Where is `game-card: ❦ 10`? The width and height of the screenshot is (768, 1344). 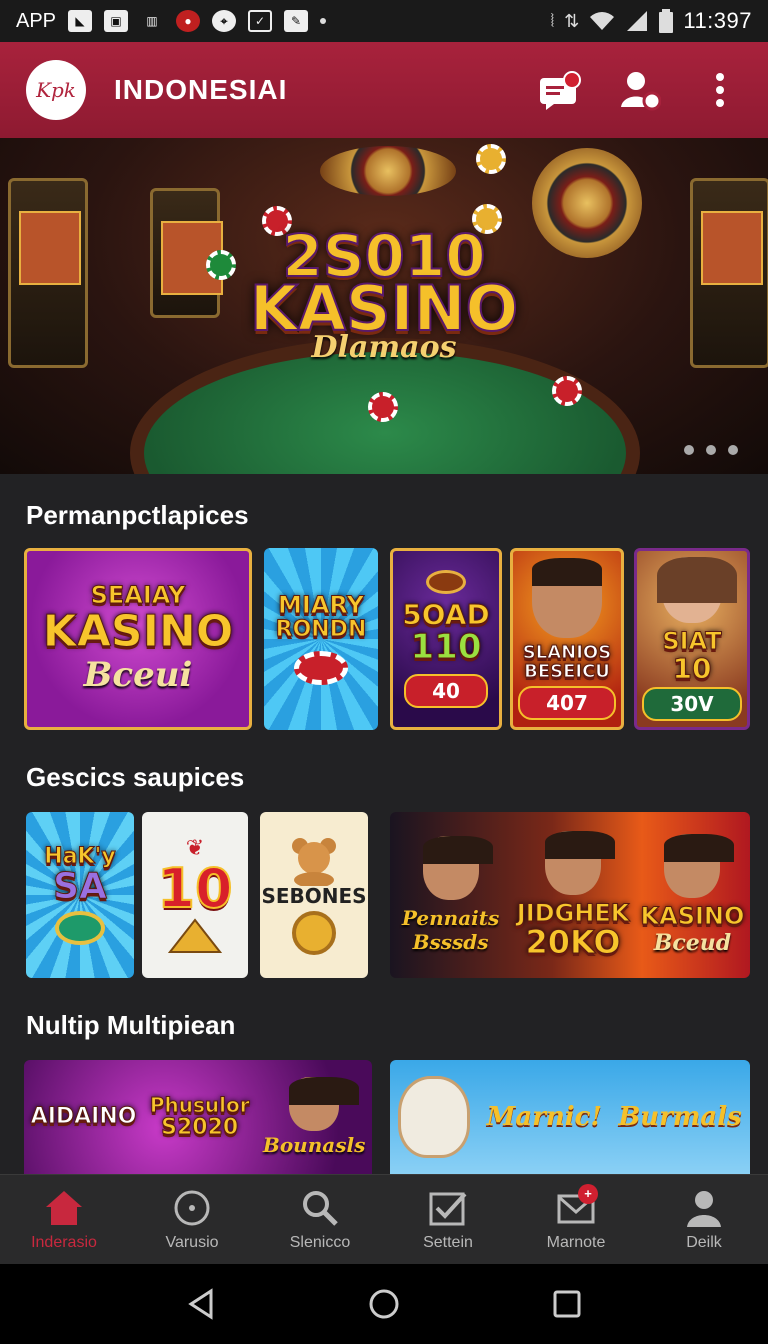 game-card: ❦ 10 is located at coordinates (195, 895).